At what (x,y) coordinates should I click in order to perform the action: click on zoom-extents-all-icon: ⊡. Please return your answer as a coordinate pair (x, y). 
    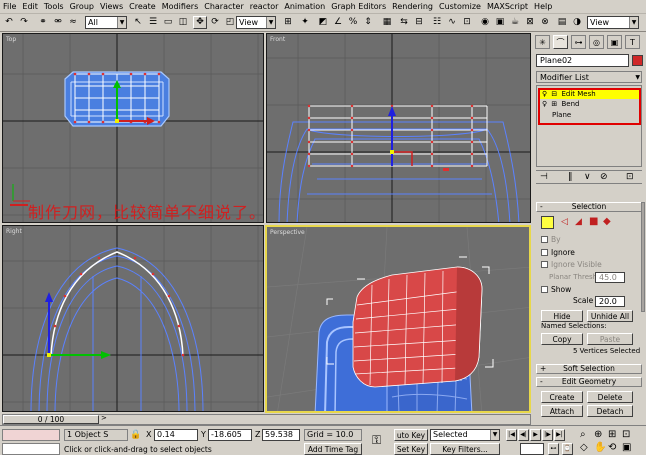
    Looking at the image, I should click on (626, 434).